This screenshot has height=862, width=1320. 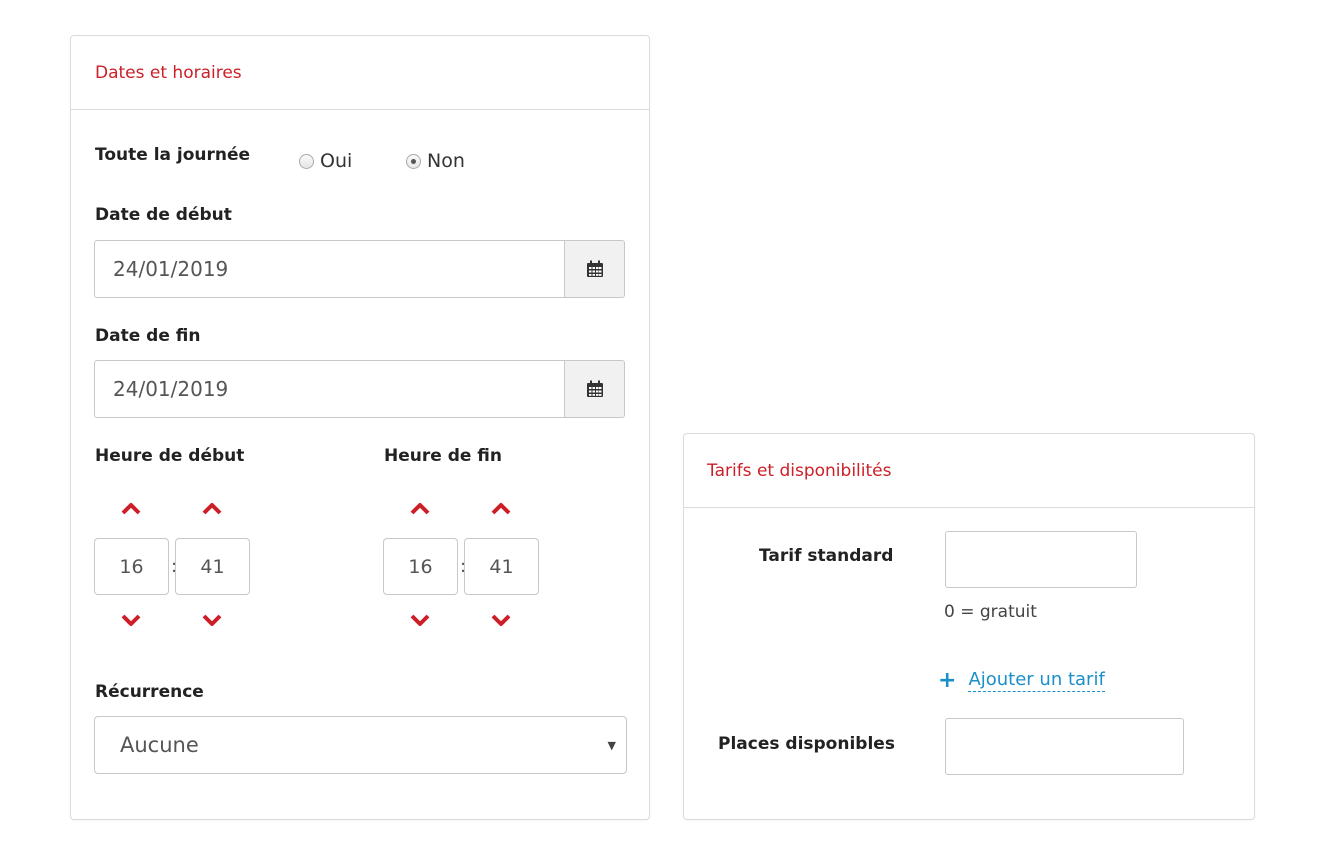 I want to click on radio-non-label: Non, so click(x=446, y=161).